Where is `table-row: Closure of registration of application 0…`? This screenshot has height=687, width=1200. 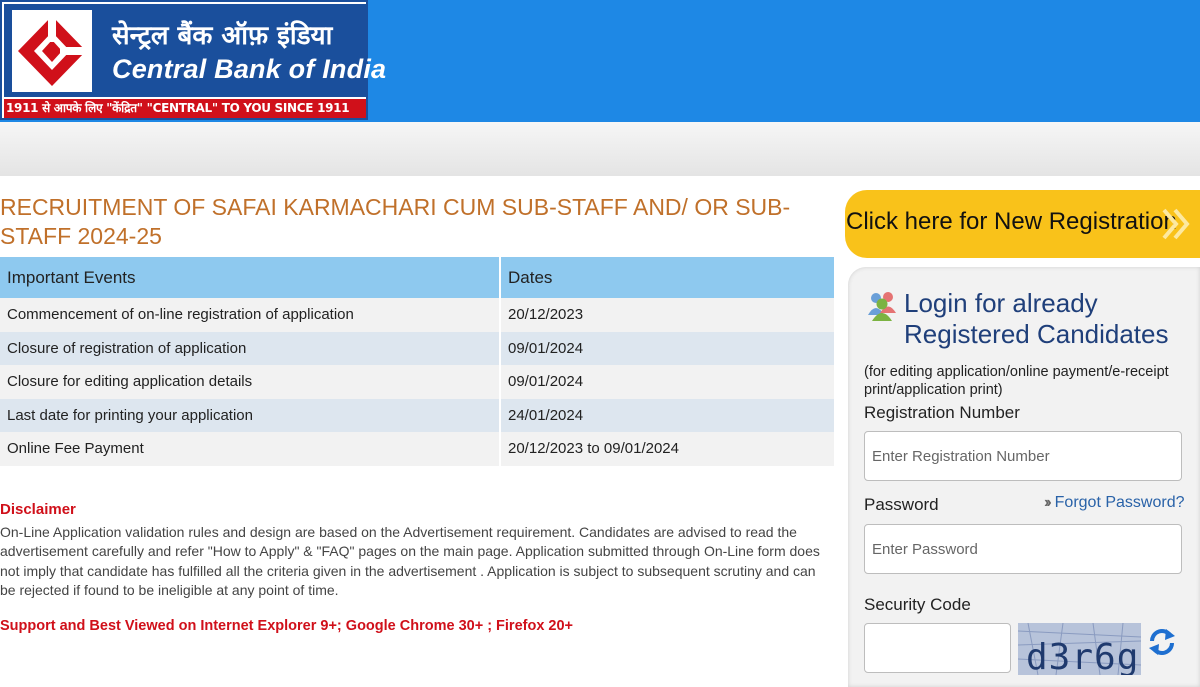 table-row: Closure of registration of application 0… is located at coordinates (417, 348).